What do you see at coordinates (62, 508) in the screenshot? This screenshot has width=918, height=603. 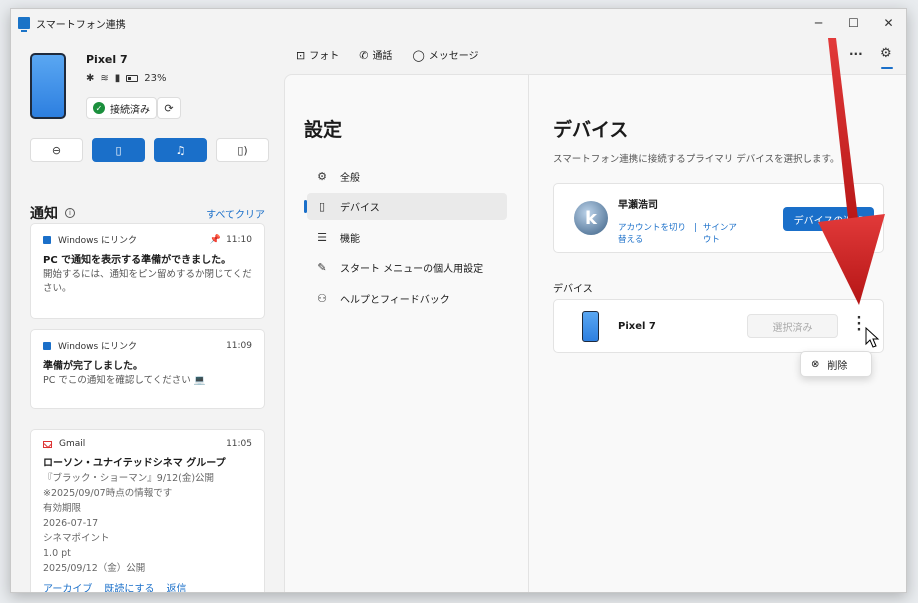 I see `notification-line: 有効期限` at bounding box center [62, 508].